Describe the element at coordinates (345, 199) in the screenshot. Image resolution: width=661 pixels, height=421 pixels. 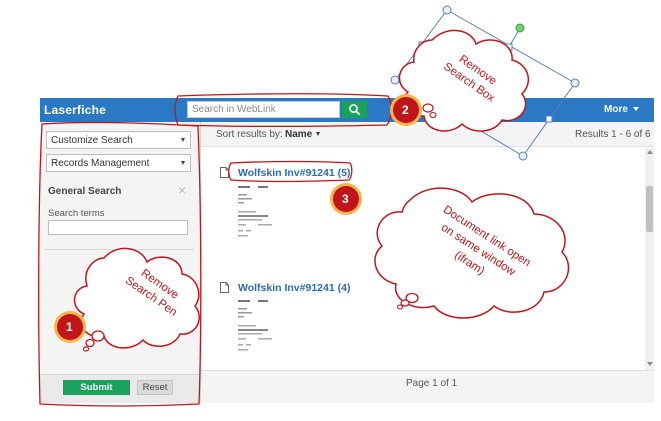
I see `badge-3-number: 3` at that location.